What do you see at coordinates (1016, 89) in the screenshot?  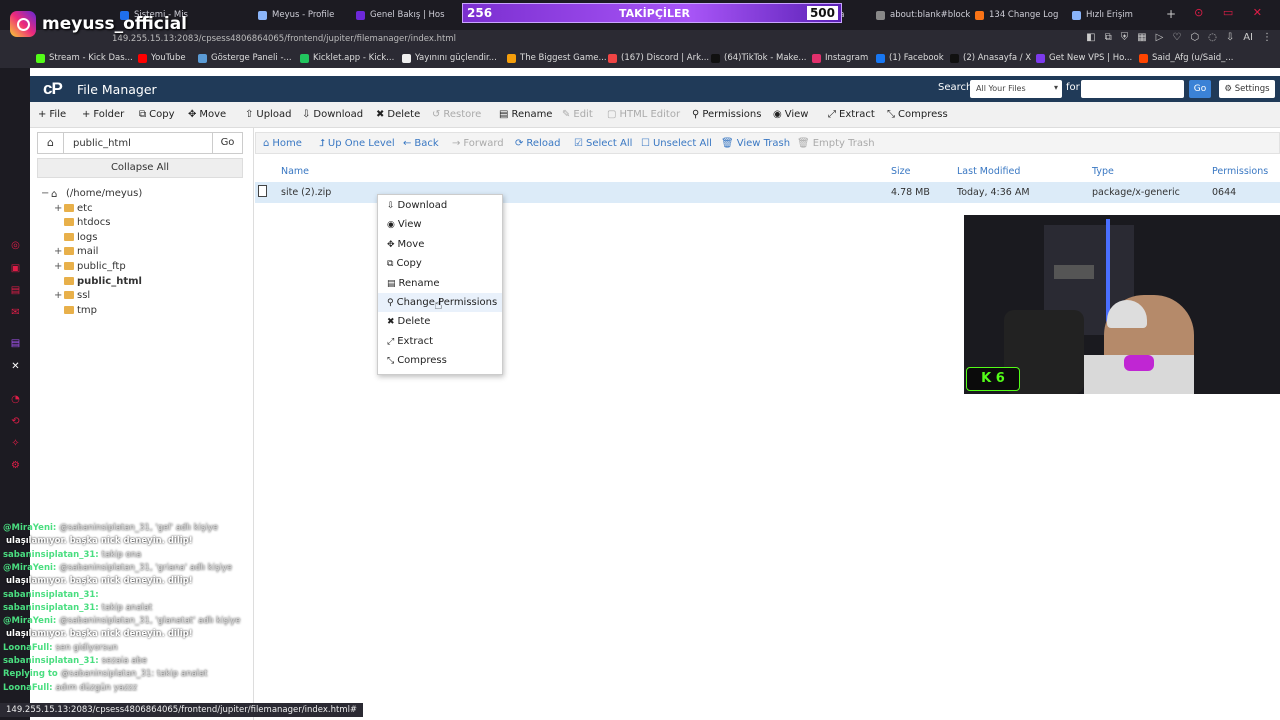 I see `search-scope-select: All Your Files` at bounding box center [1016, 89].